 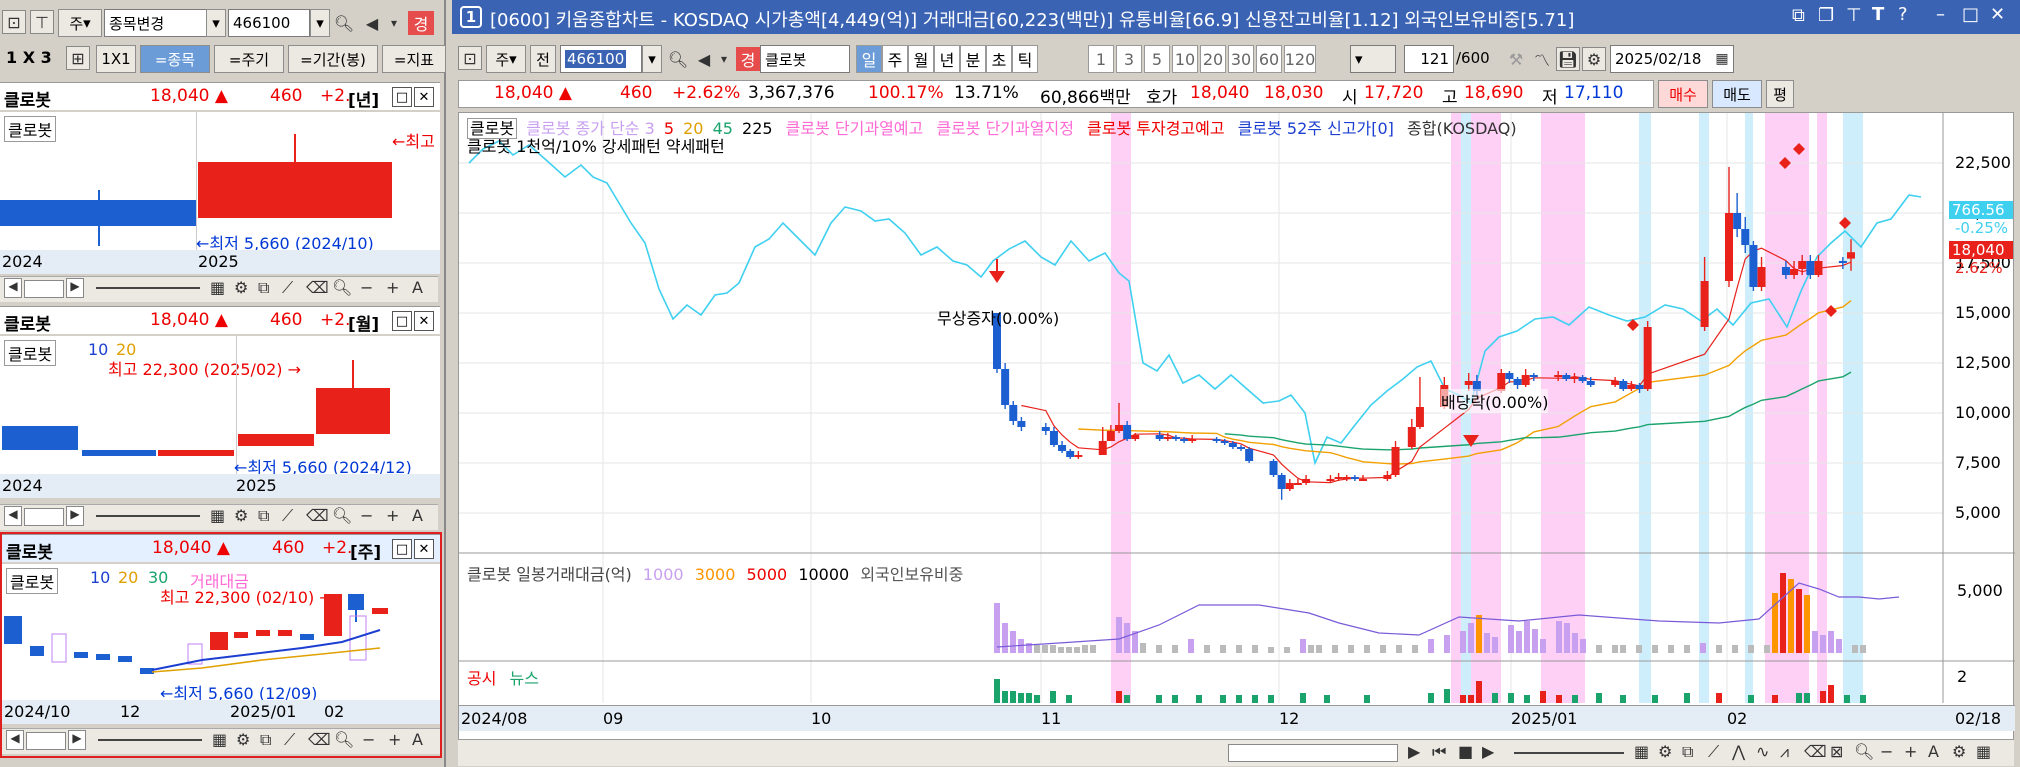 I want to click on font-a-icon: A, so click(x=417, y=739).